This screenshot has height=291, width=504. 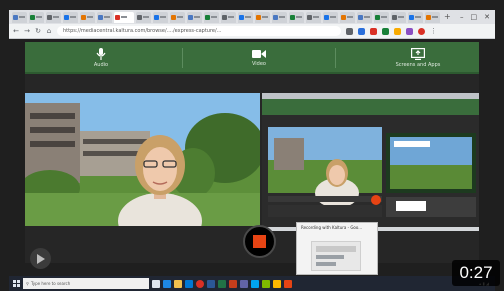 What do you see at coordinates (244, 283) in the screenshot?
I see `teams-icon` at bounding box center [244, 283].